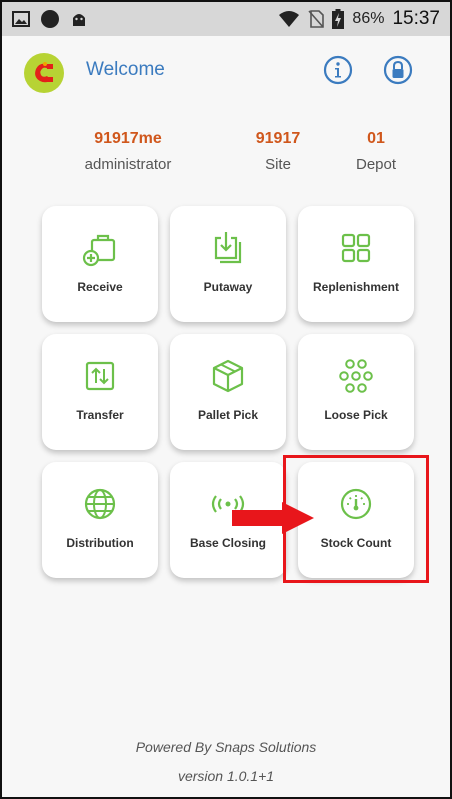 The image size is (452, 799). Describe the element at coordinates (226, 747) in the screenshot. I see `powered-by-text: Powered By Snaps Solutions` at that location.